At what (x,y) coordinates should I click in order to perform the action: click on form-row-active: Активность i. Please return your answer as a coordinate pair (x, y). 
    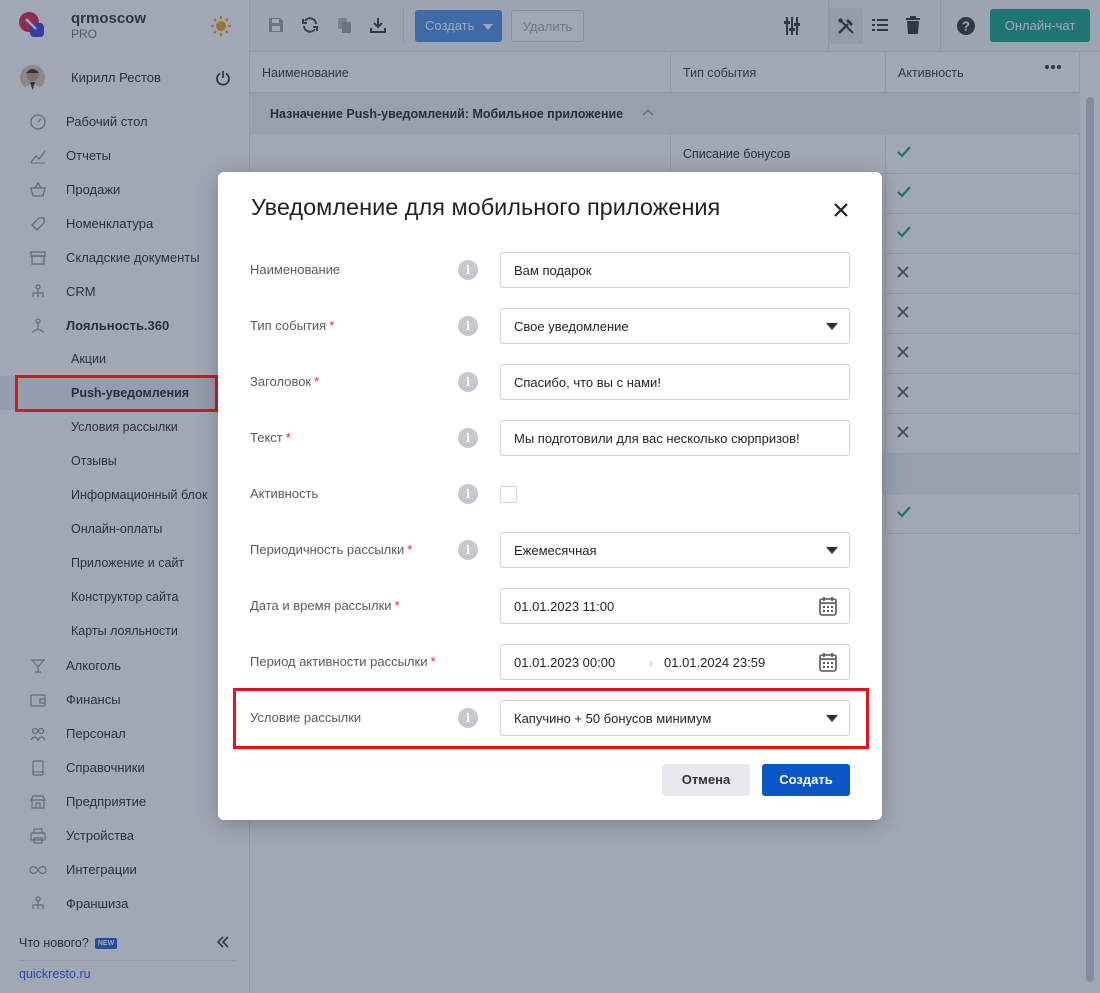
    Looking at the image, I should click on (550, 494).